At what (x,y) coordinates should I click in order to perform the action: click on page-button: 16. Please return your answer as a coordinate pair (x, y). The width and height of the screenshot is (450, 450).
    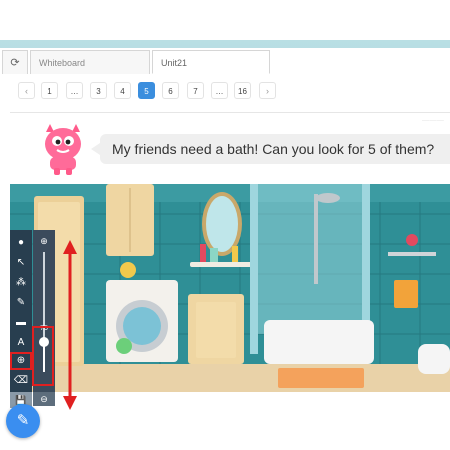
    Looking at the image, I should click on (242, 90).